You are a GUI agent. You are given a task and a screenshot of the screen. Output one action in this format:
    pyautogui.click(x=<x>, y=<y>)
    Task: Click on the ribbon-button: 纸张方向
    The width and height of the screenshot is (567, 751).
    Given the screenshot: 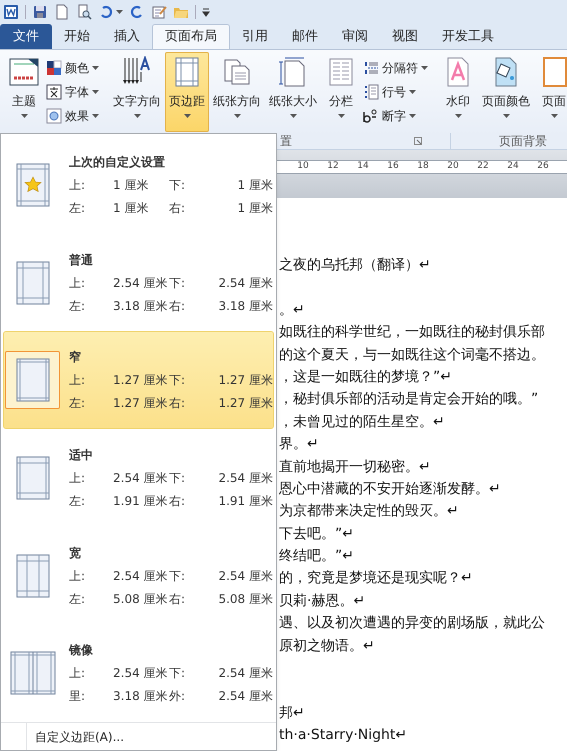 What is the action you would take?
    pyautogui.click(x=237, y=92)
    